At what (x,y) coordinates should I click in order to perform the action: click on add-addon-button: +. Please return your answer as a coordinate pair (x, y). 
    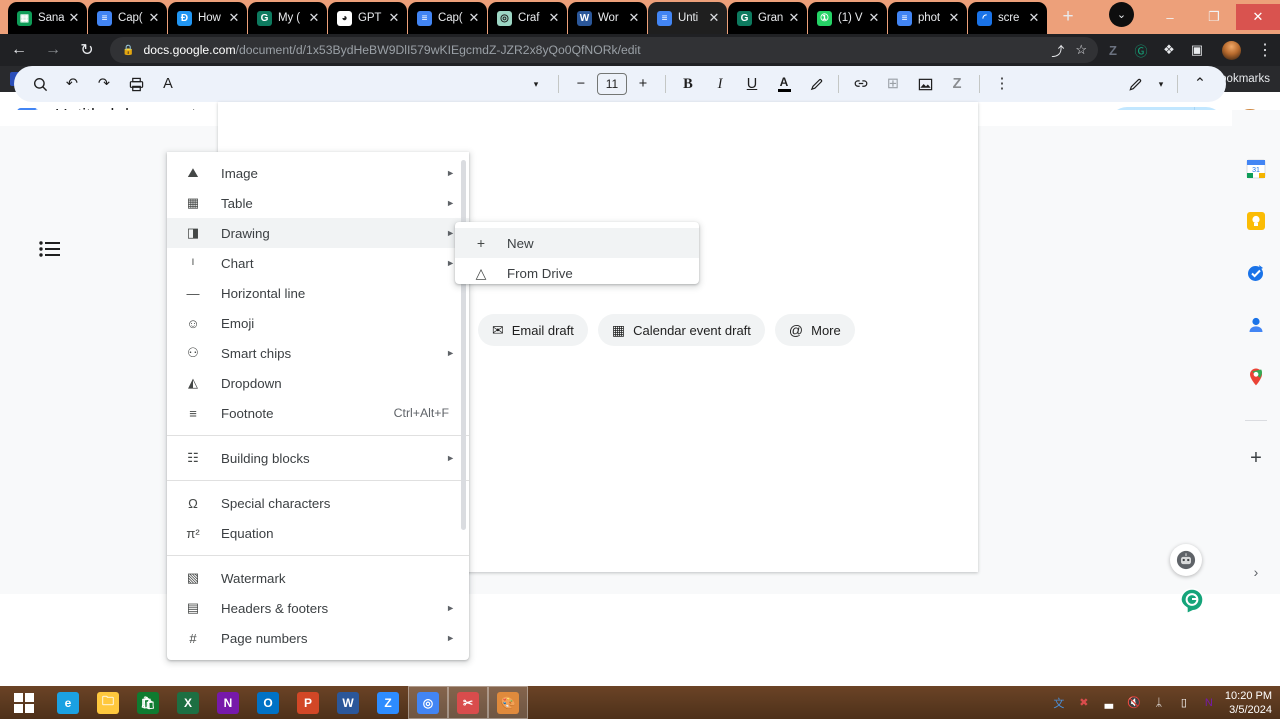
    Looking at the image, I should click on (1256, 458).